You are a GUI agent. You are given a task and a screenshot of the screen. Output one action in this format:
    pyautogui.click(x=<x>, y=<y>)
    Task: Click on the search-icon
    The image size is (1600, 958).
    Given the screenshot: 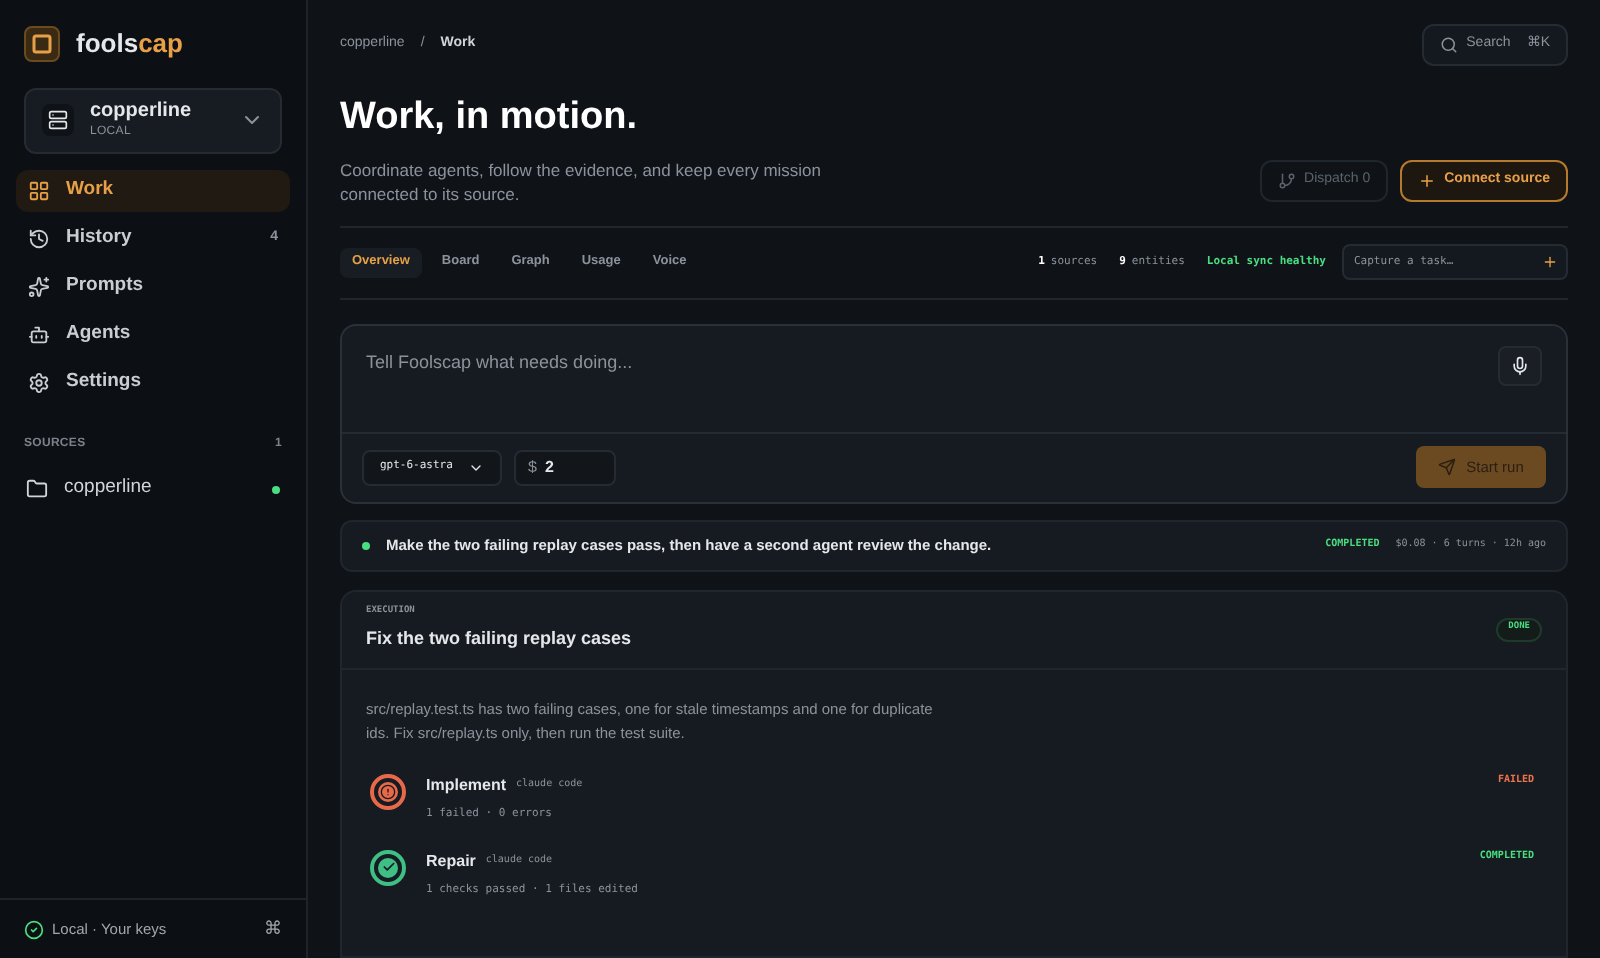 What is the action you would take?
    pyautogui.click(x=1449, y=45)
    